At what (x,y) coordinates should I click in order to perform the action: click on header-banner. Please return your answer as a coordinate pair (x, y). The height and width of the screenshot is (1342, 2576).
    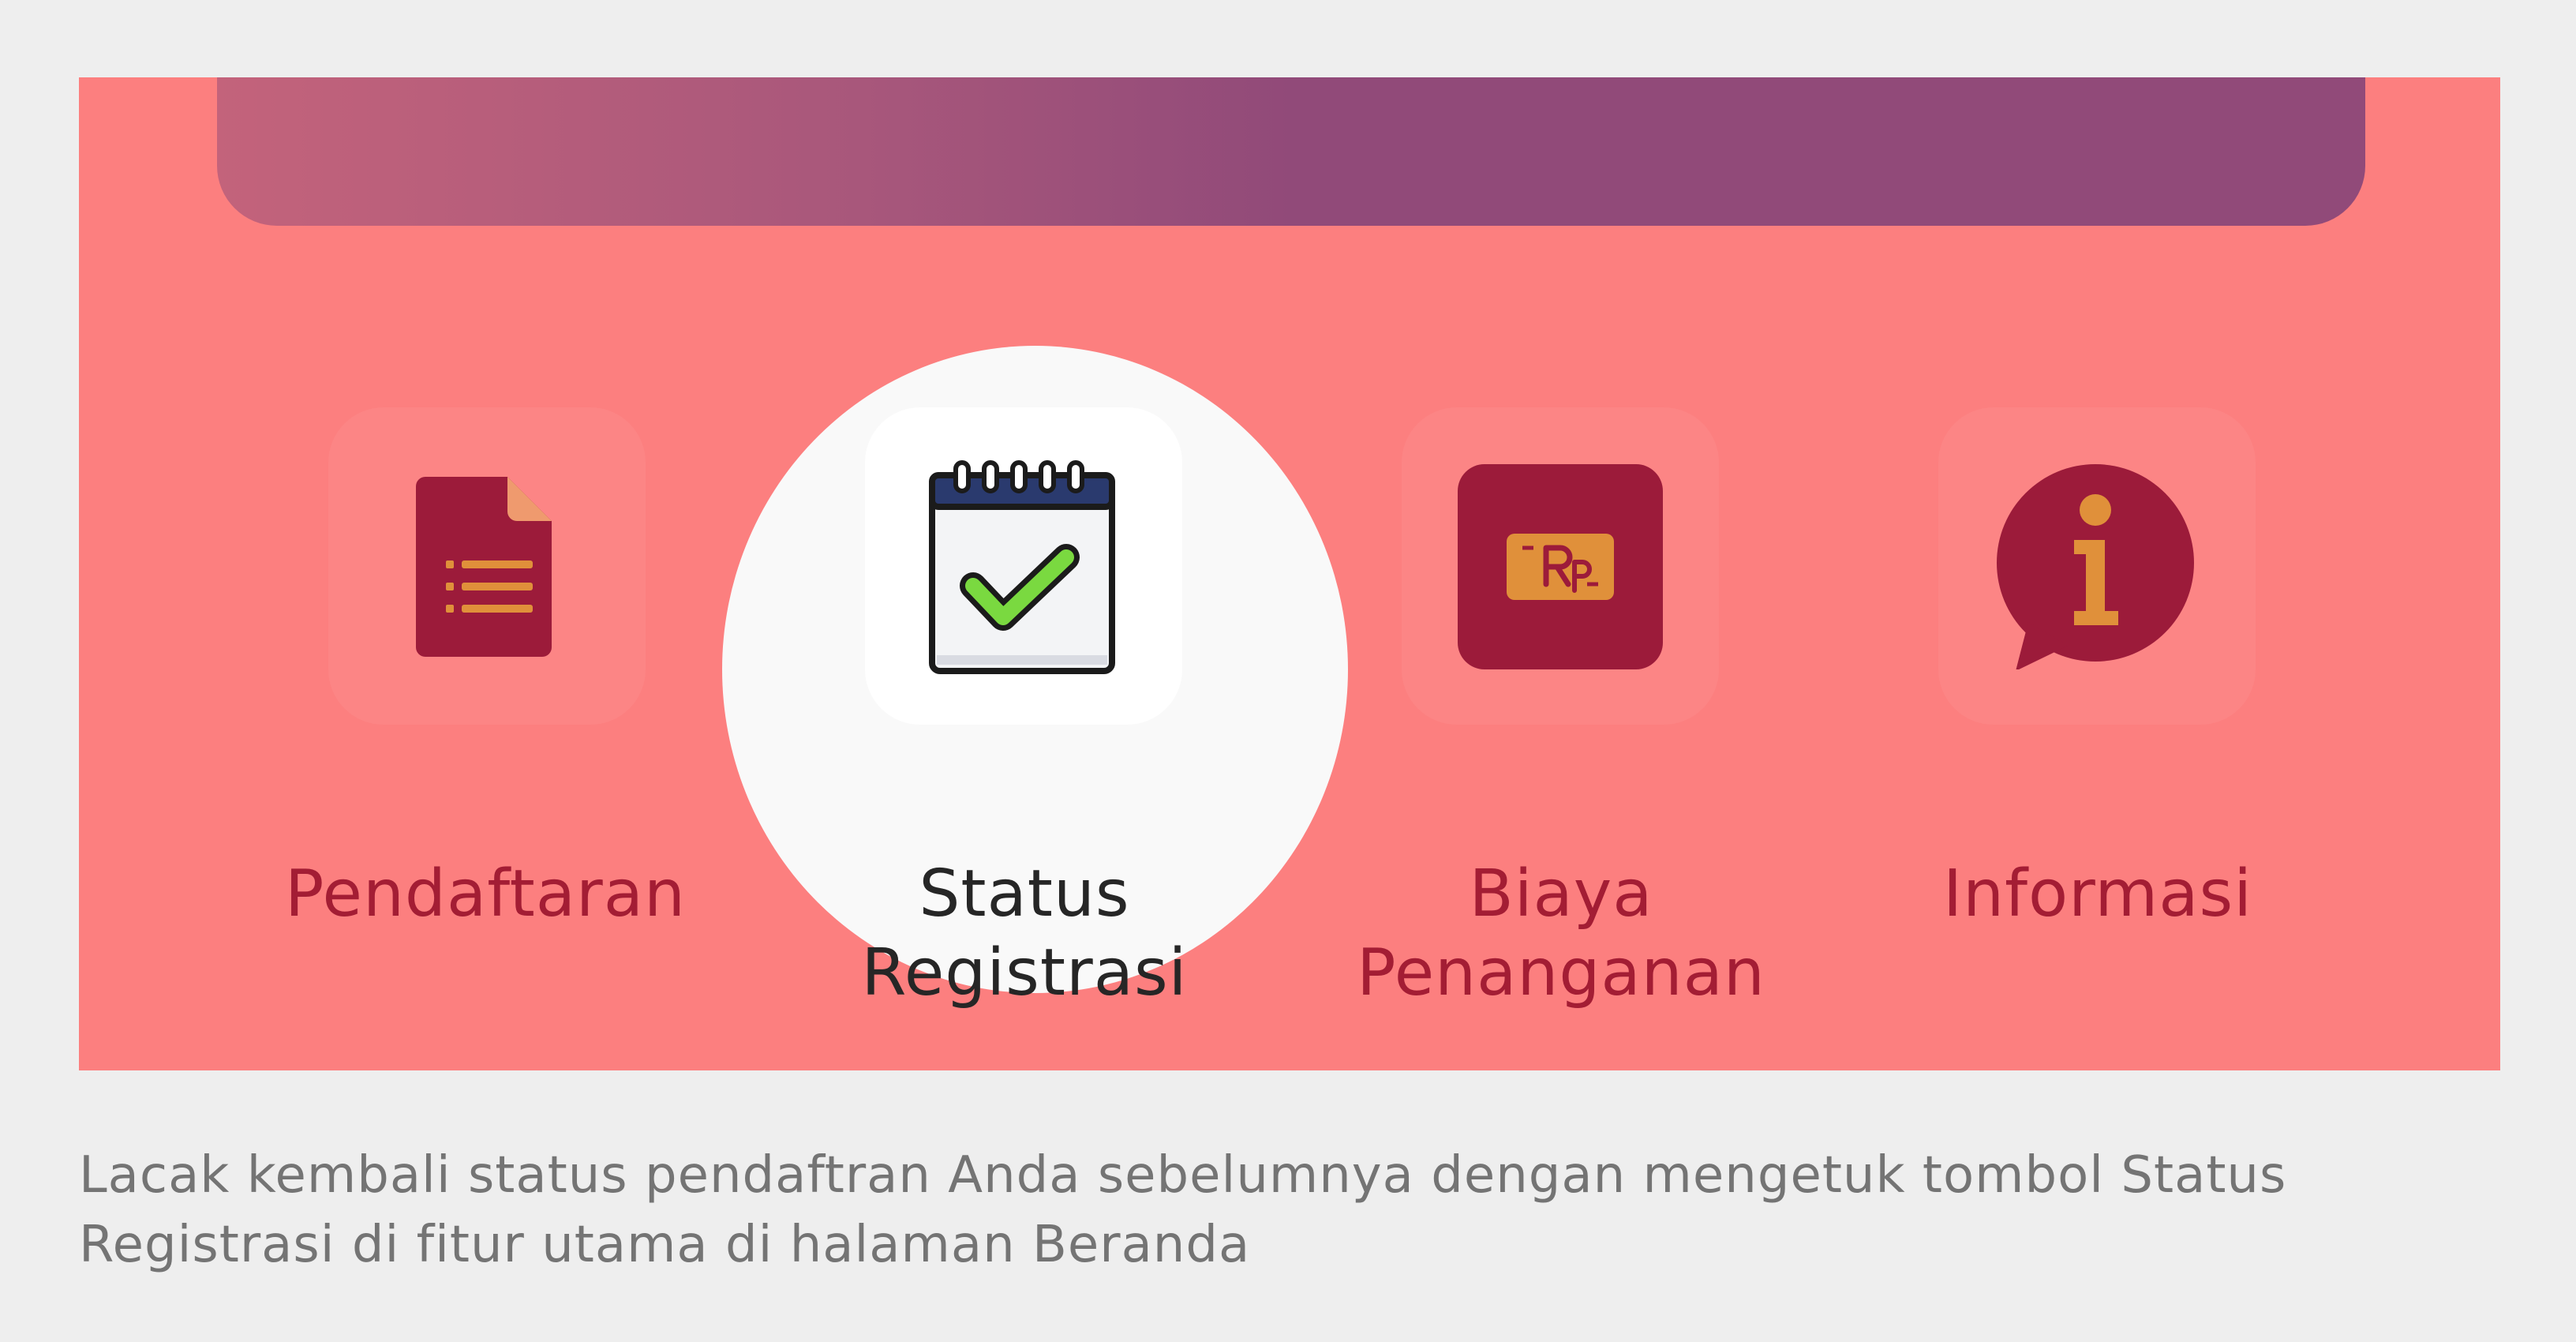
    Looking at the image, I should click on (1291, 152).